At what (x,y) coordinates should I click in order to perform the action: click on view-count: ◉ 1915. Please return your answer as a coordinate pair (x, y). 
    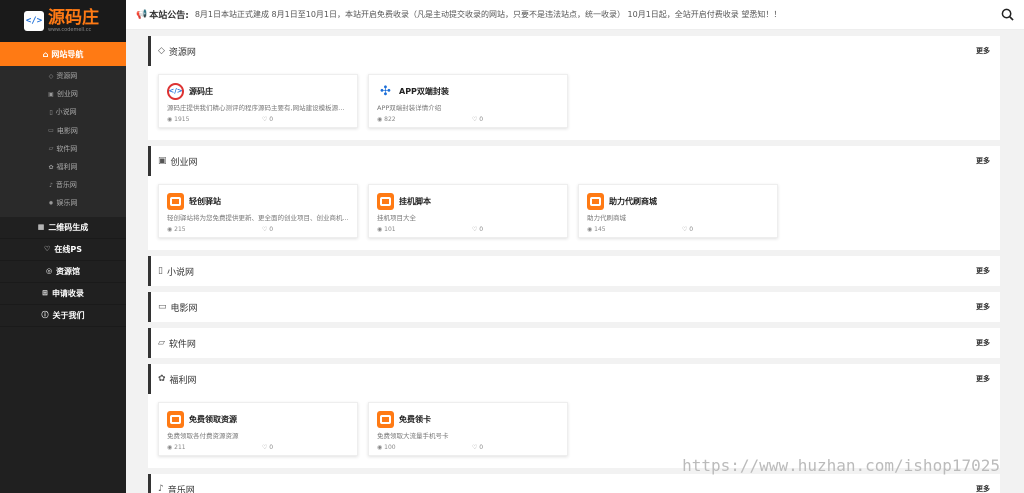
    Looking at the image, I should click on (178, 119).